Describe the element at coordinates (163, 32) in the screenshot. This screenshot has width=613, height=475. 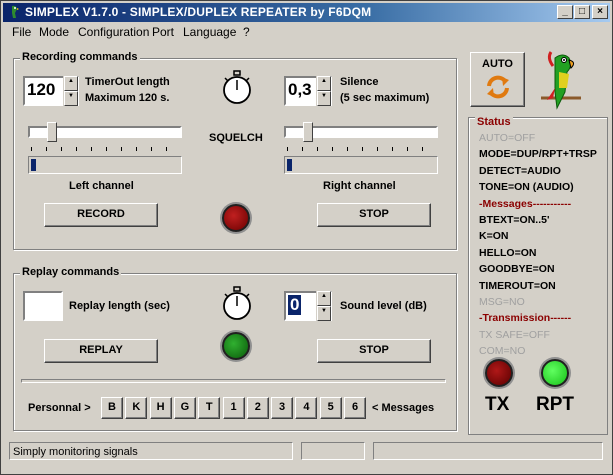
I see `menu-port: Port` at that location.